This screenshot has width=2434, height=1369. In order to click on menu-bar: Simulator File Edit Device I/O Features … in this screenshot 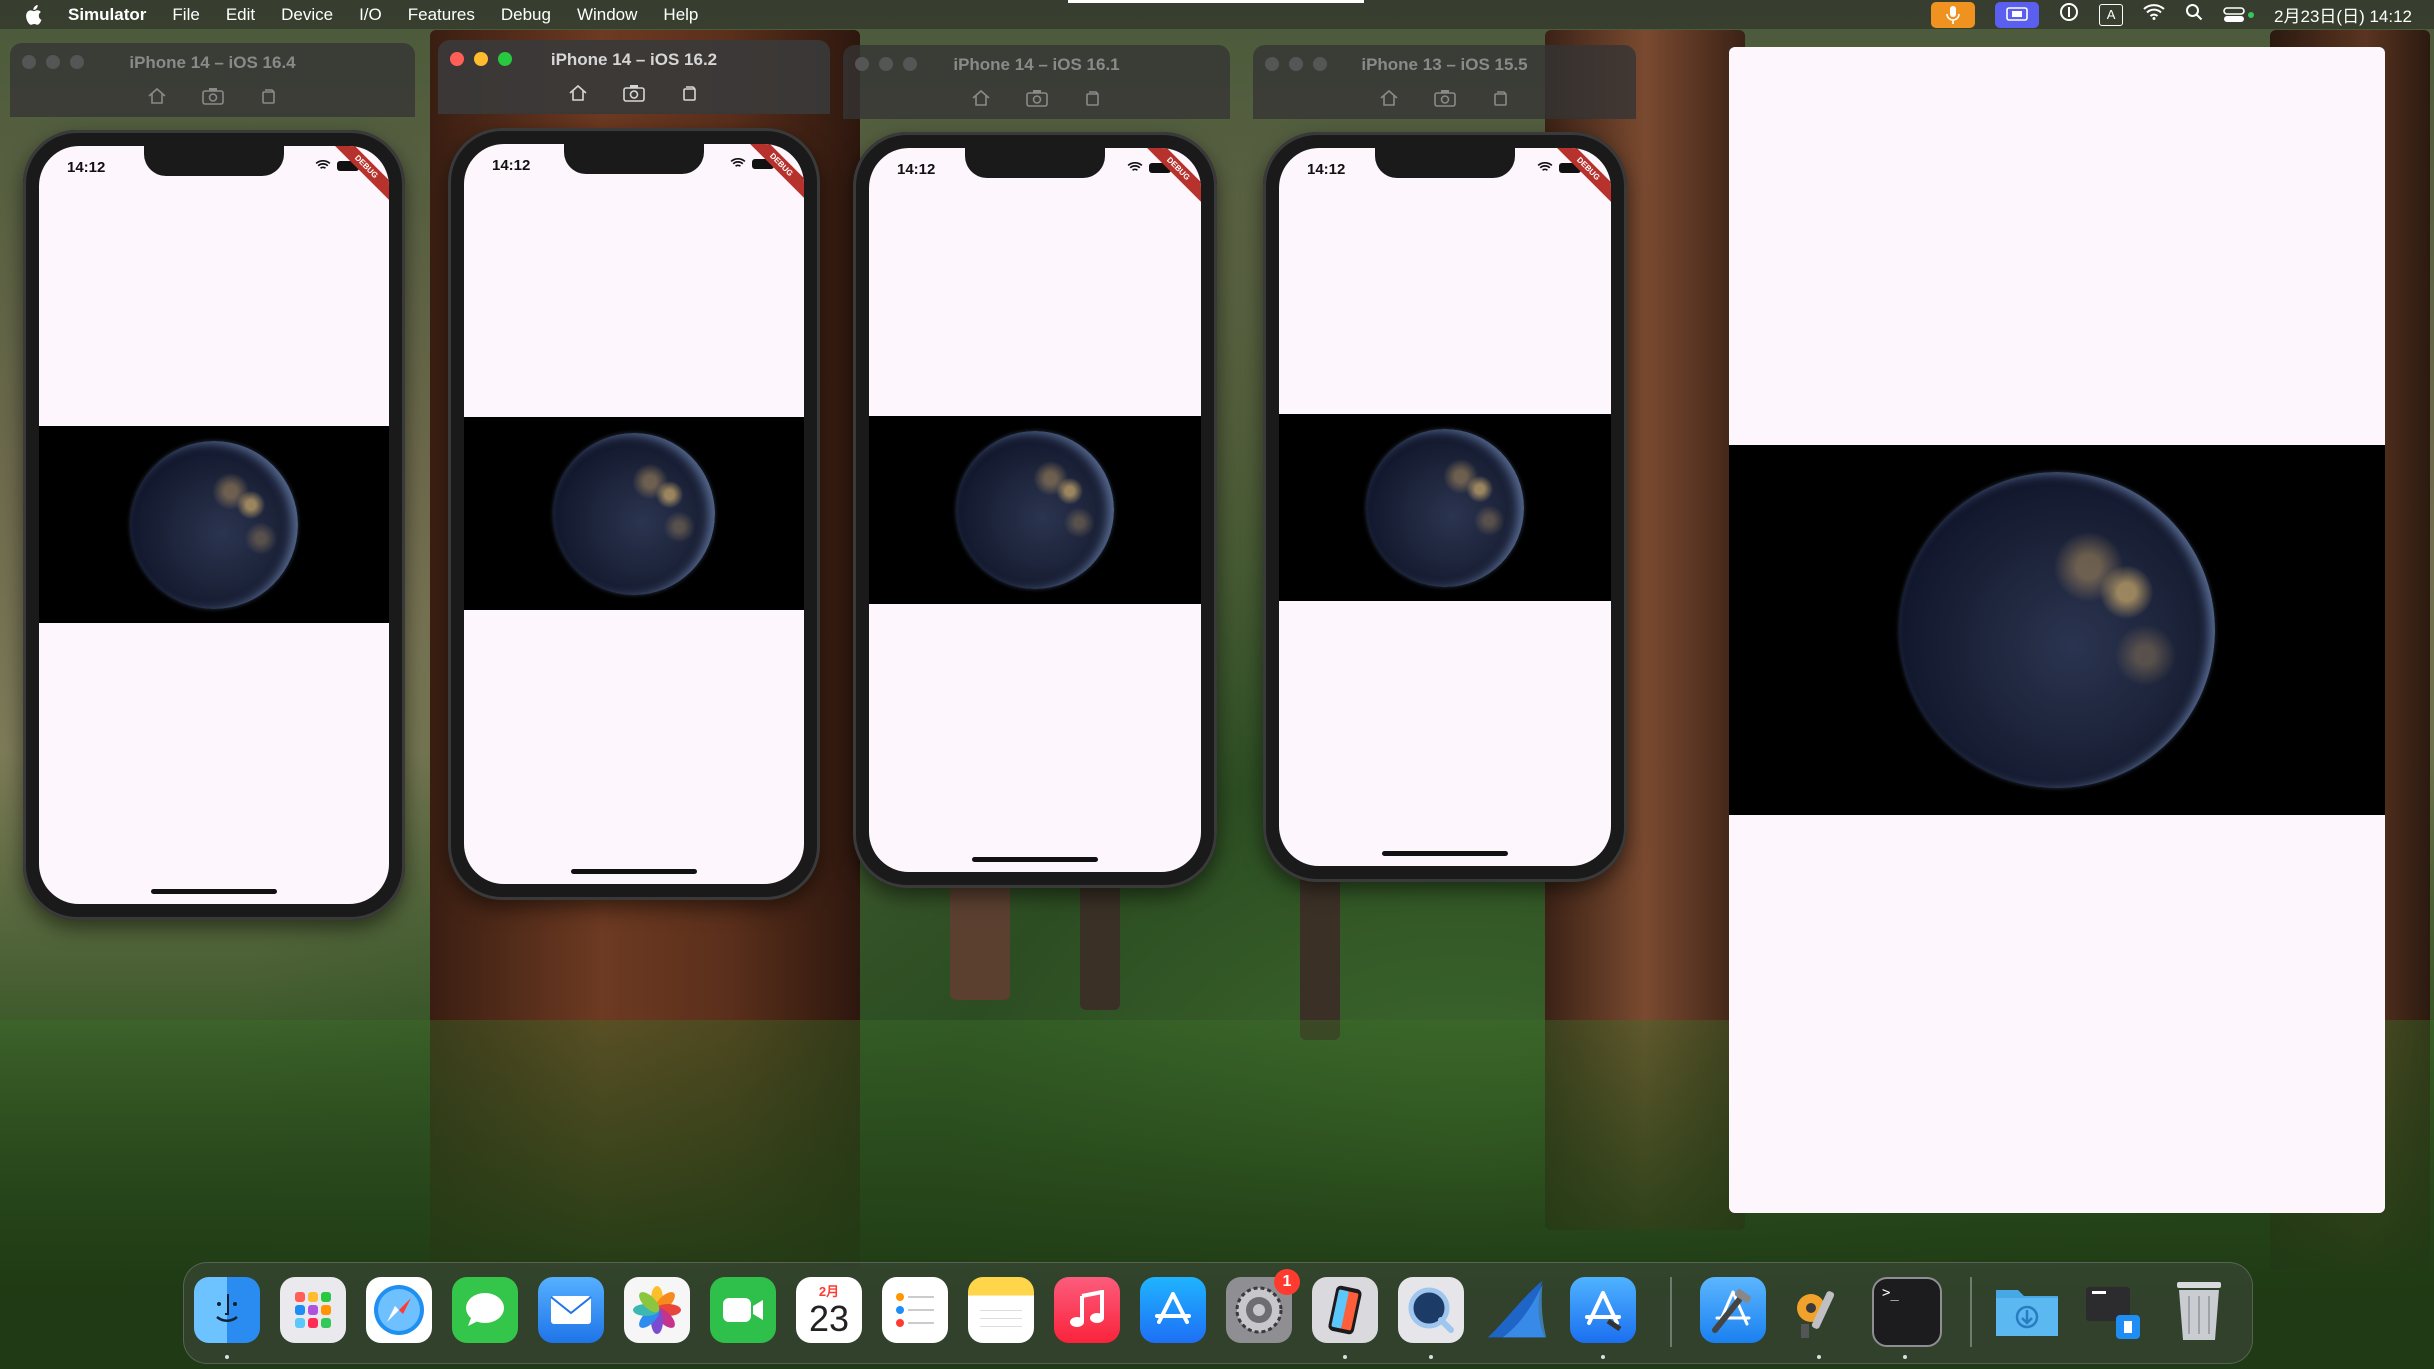, I will do `click(1217, 14)`.